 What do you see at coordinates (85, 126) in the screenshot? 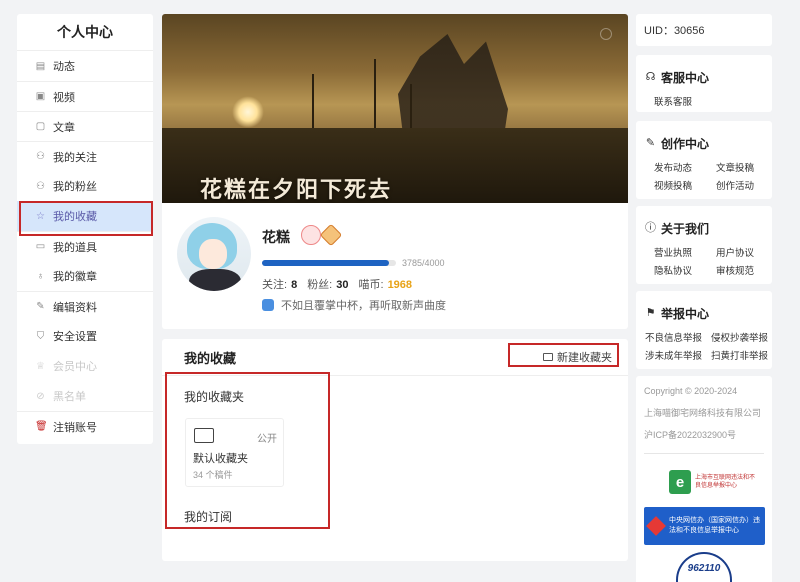
I see `sidebar-item-article: ▢ 文章` at bounding box center [85, 126].